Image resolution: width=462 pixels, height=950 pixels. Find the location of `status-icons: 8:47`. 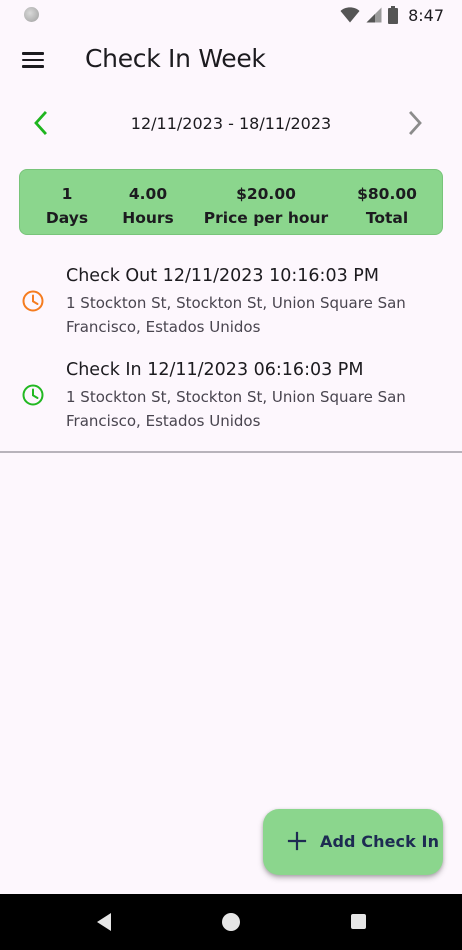

status-icons: 8:47 is located at coordinates (392, 15).